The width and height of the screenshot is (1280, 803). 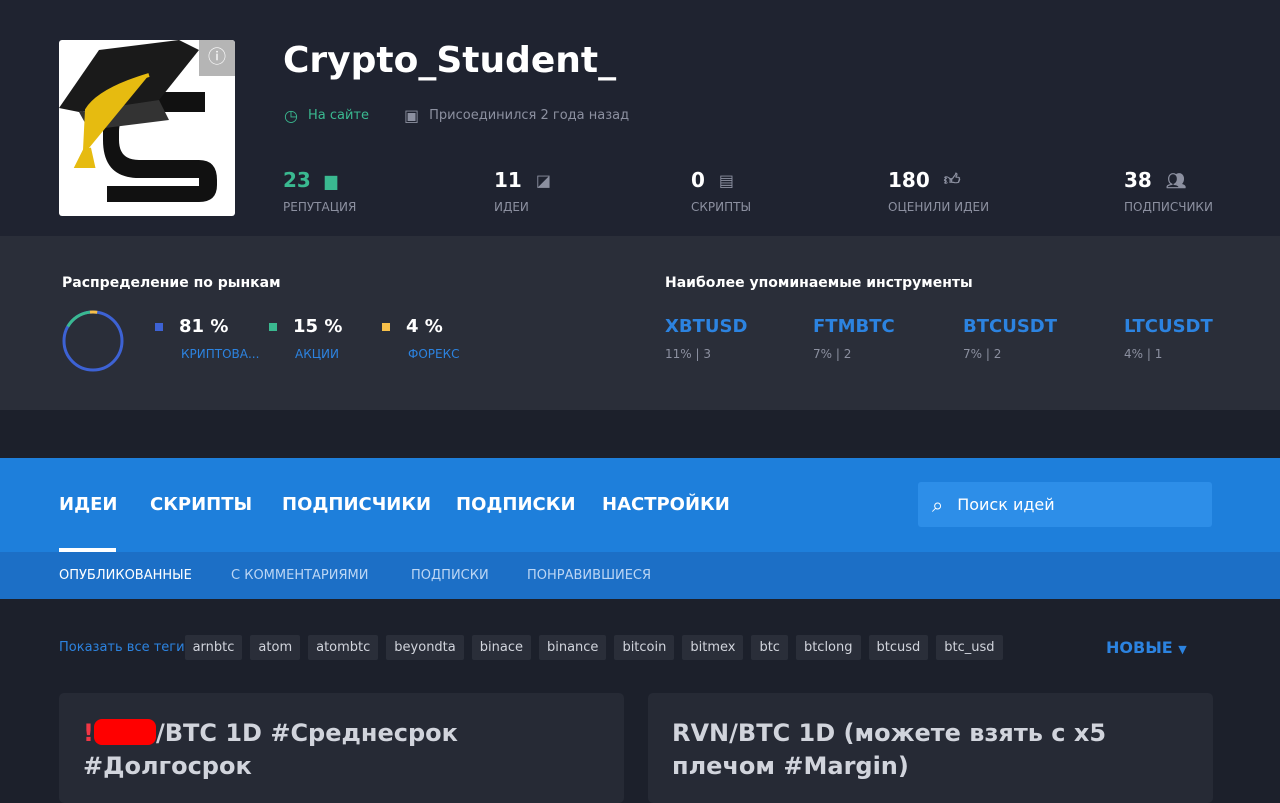 What do you see at coordinates (320, 207) in the screenshot?
I see `stat-label: РЕПУТАЦИЯ` at bounding box center [320, 207].